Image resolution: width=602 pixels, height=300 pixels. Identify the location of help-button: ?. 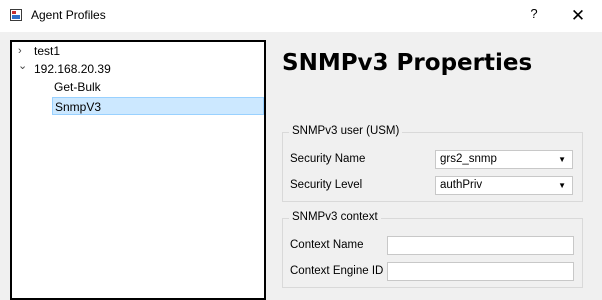
(534, 16).